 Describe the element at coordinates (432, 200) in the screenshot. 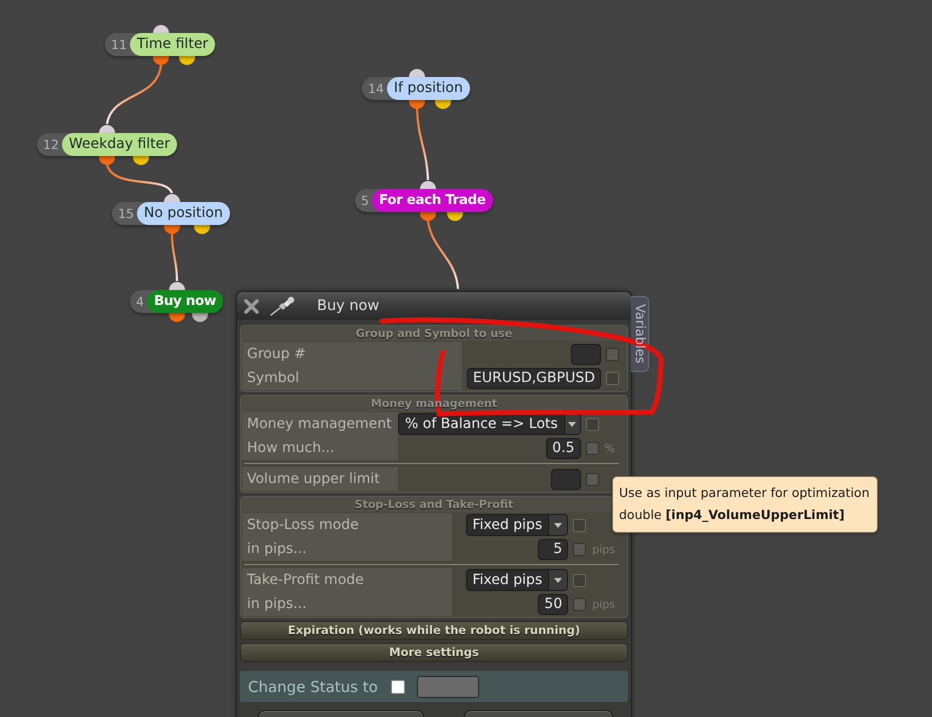

I see `node-label: For each Trade` at that location.